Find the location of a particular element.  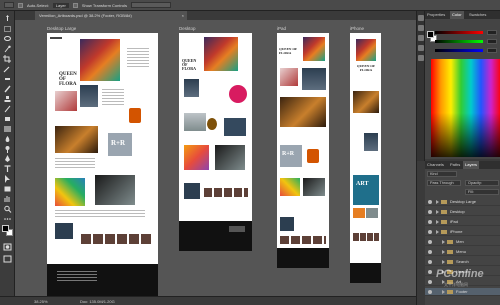

artboard-label-desktop-large: Desktop Large is located at coordinates (61, 28).